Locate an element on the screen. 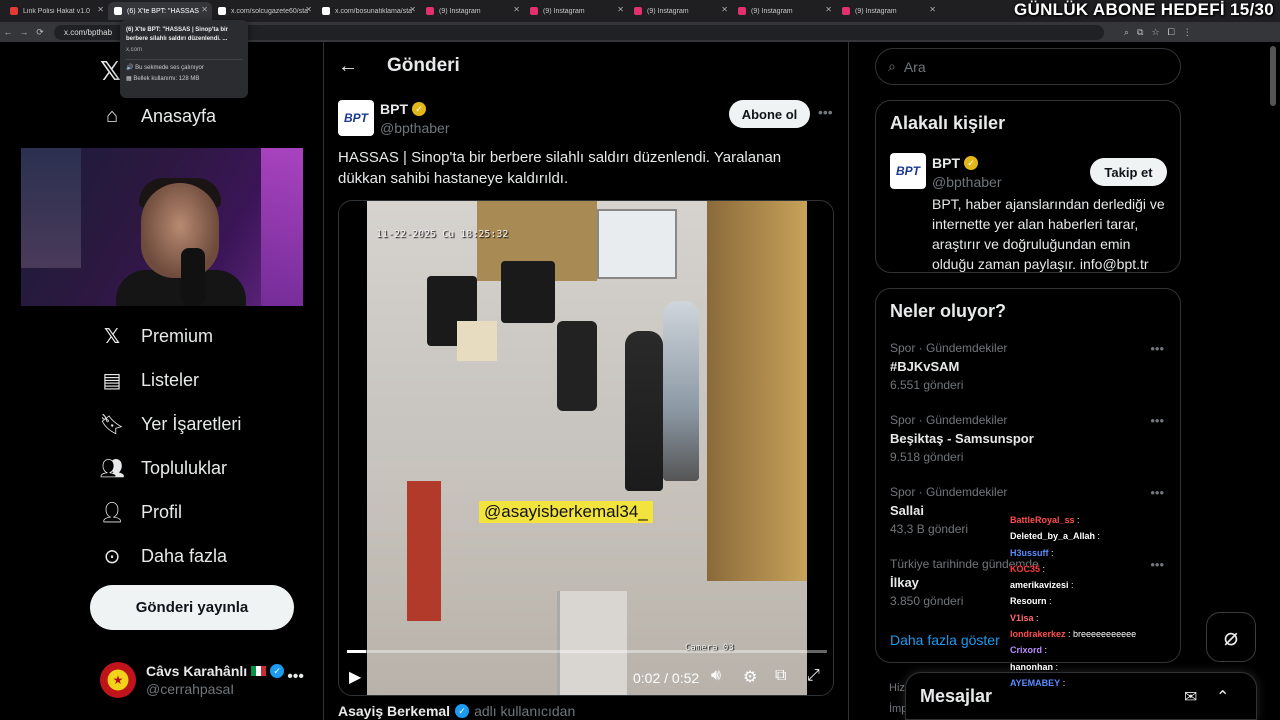 Image resolution: width=1280 pixels, height=720 pixels. browser-tab: x.com/solcugazete60/sta ✕ is located at coordinates (264, 11).